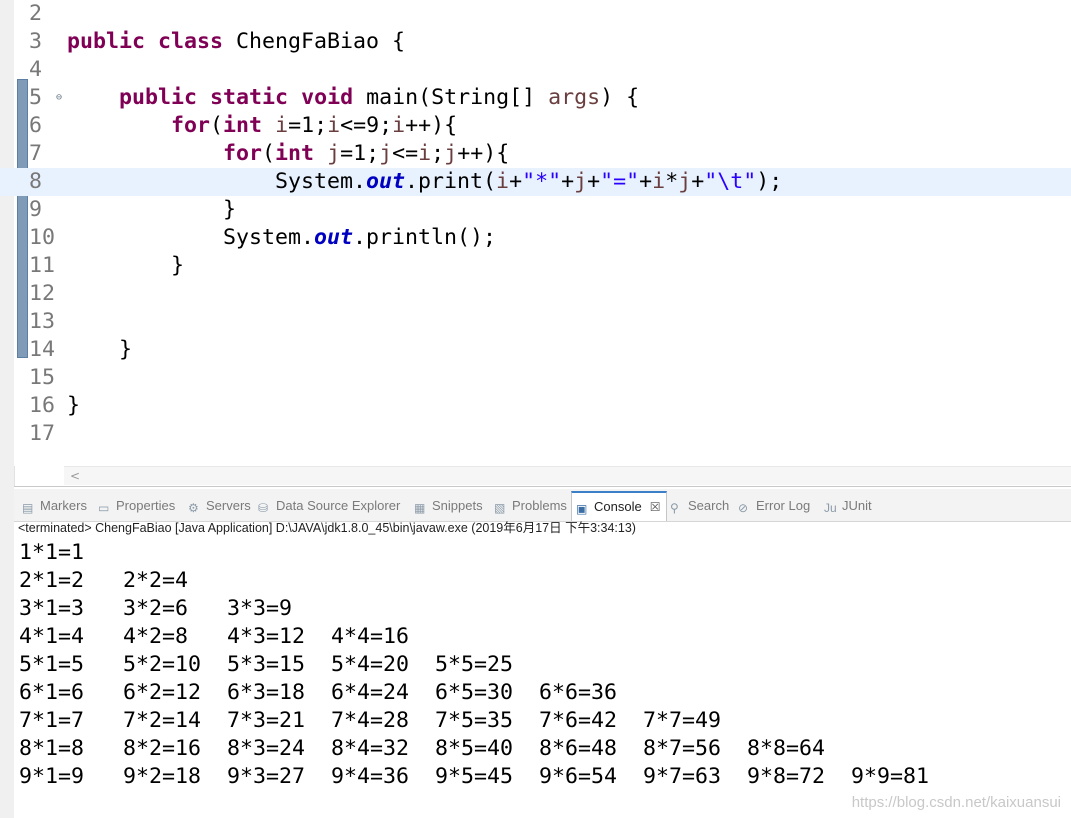 This screenshot has width=1071, height=818. I want to click on console-cell: 3*1=3, so click(52, 608).